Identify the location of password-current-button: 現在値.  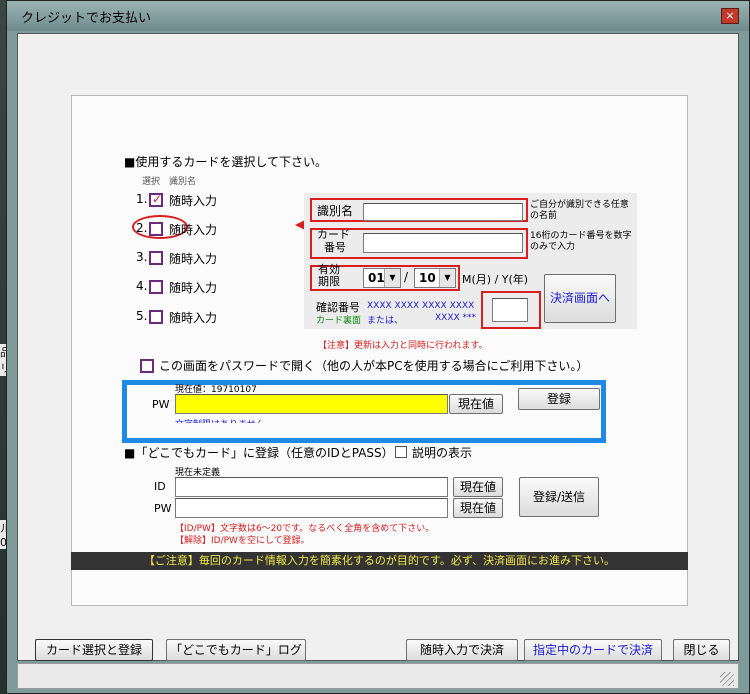
(476, 404).